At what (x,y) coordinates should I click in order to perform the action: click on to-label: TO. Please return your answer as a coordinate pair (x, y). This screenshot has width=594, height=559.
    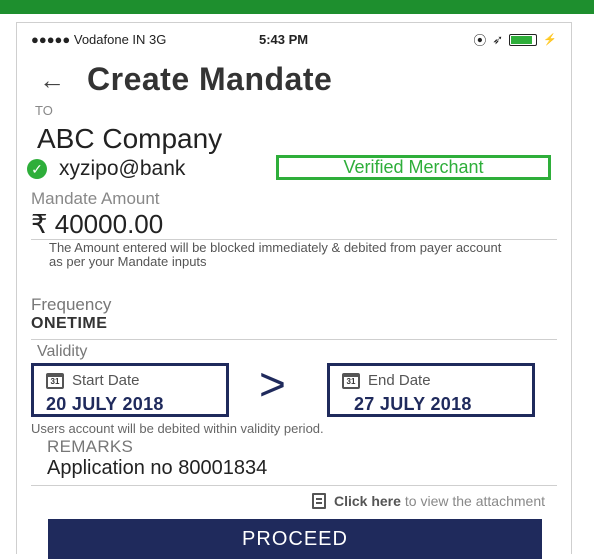
    Looking at the image, I should click on (44, 110).